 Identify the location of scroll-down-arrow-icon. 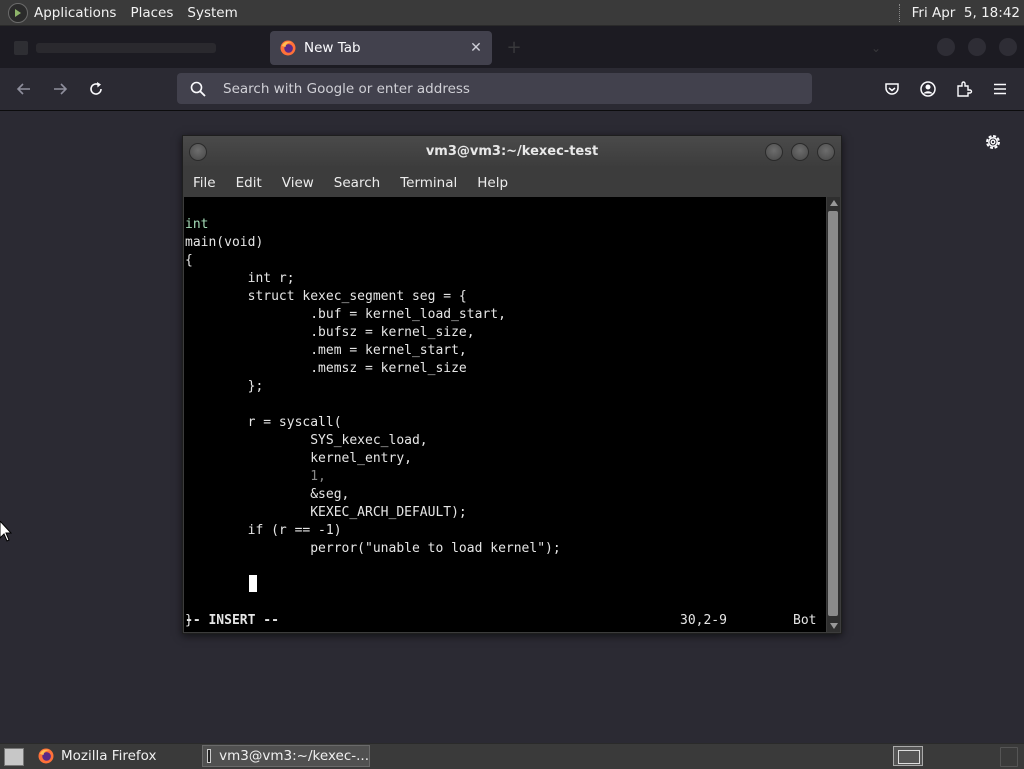
(834, 626).